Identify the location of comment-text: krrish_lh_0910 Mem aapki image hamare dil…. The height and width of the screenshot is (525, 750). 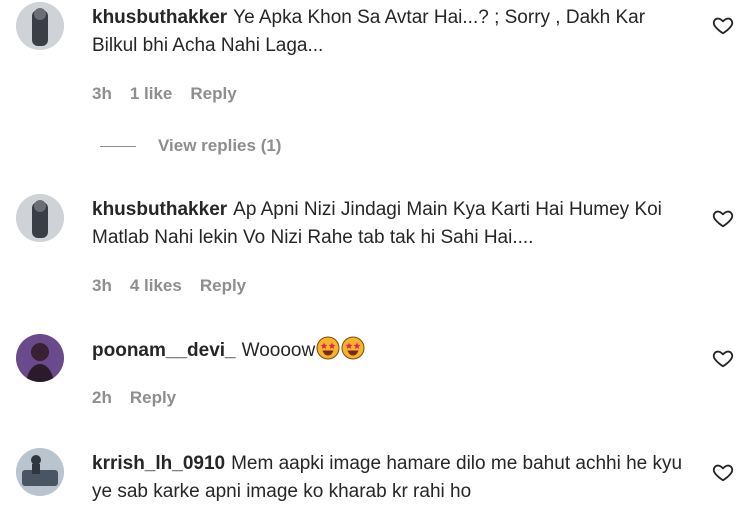
(392, 478).